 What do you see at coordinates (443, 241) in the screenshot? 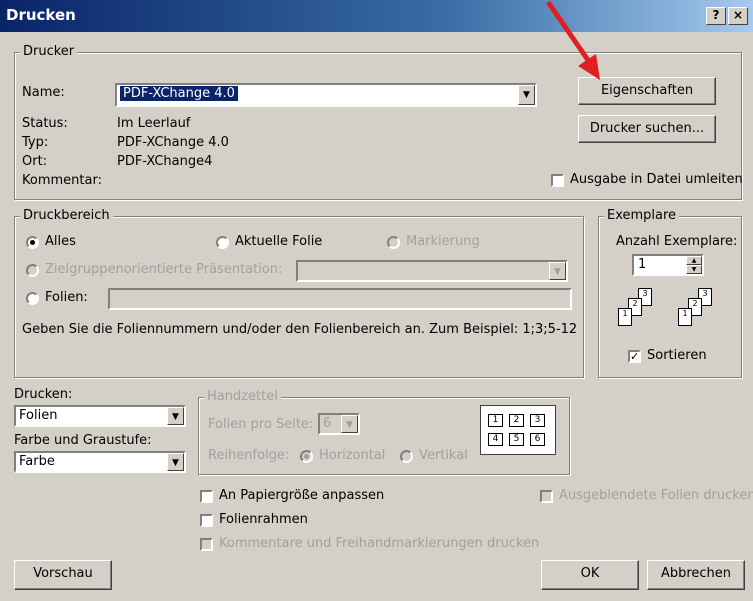
I see `selection-label: Markierung` at bounding box center [443, 241].